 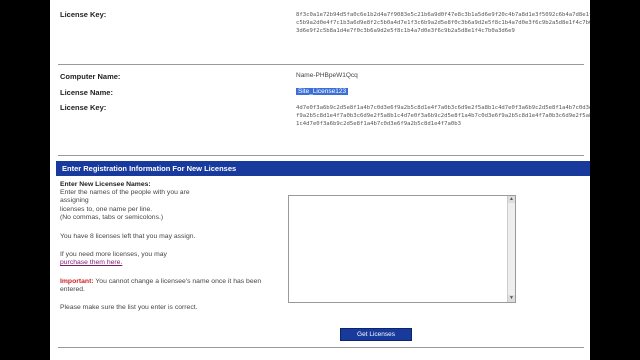 I want to click on instructions-line4: (No commas, tabs or semicolons.), so click(x=112, y=217).